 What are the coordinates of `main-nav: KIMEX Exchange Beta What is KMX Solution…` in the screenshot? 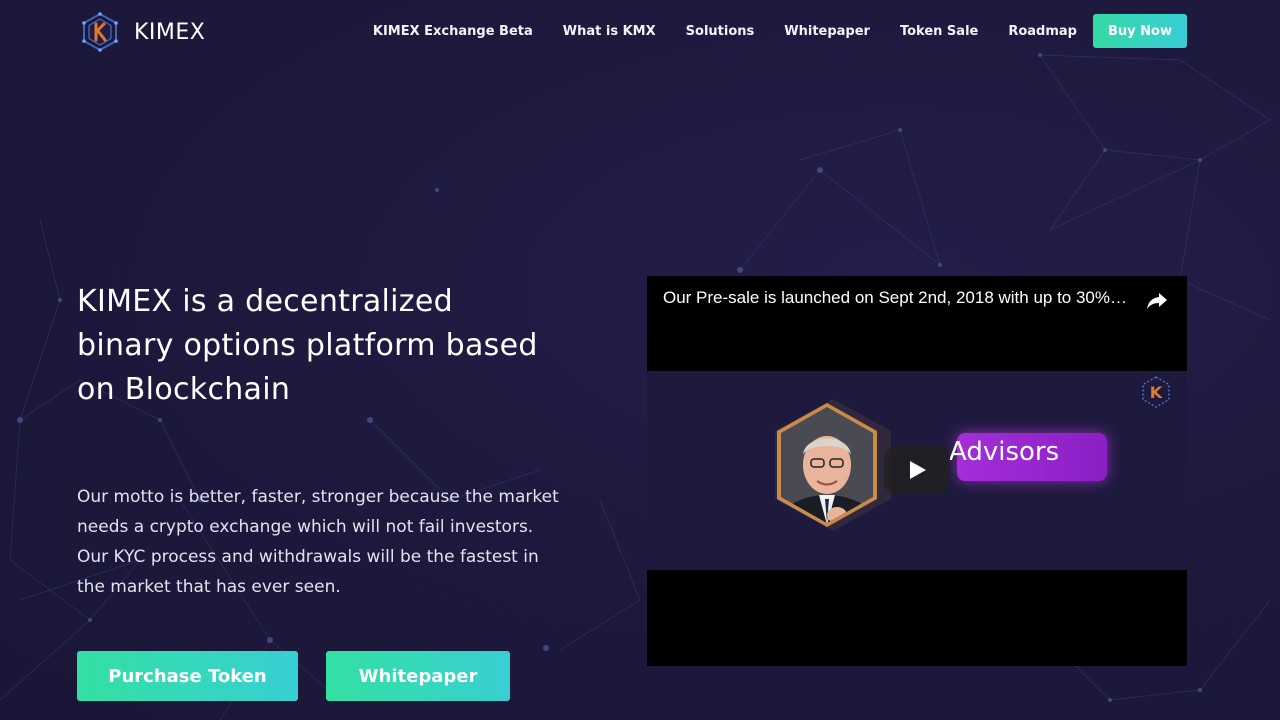 It's located at (780, 31).